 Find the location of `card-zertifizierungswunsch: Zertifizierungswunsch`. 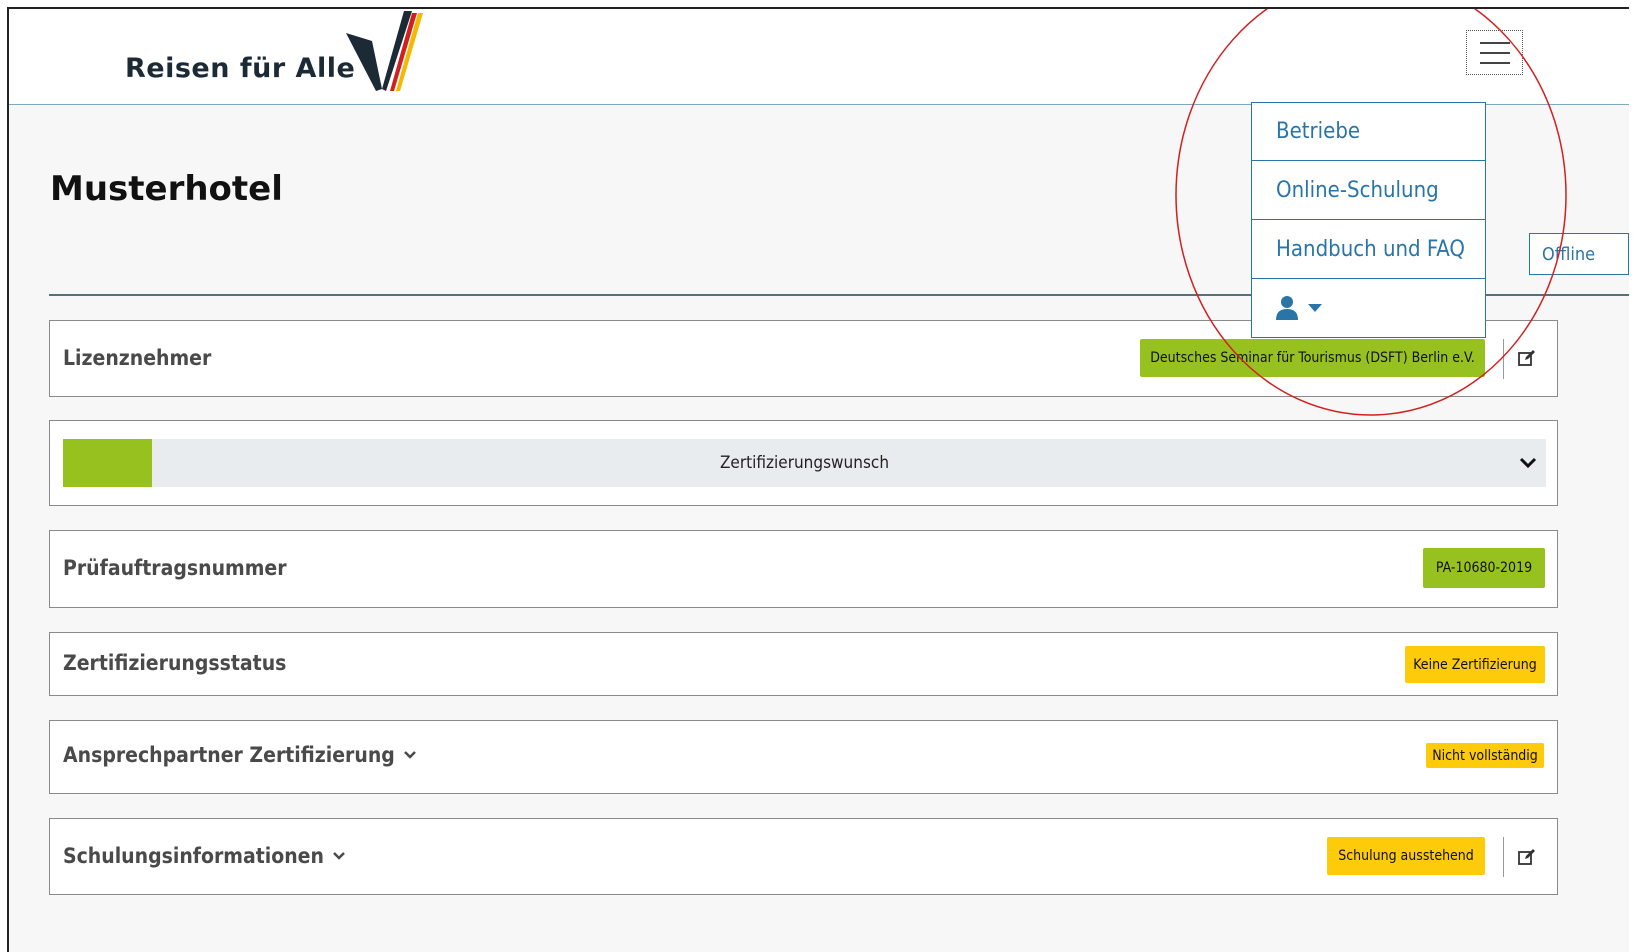

card-zertifizierungswunsch: Zertifizierungswunsch is located at coordinates (803, 463).